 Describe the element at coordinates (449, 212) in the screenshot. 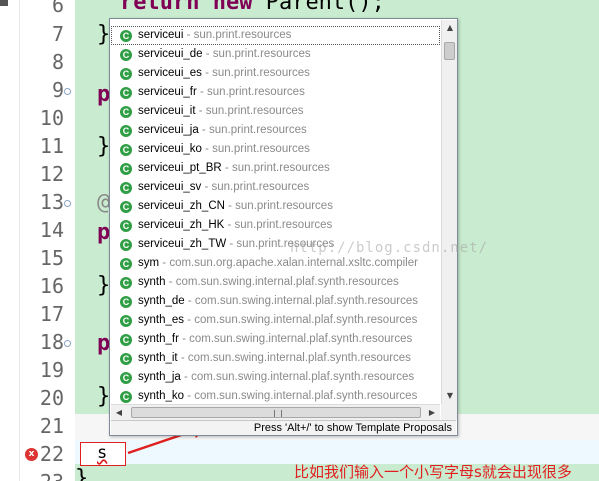

I see `vertical-scrollbar: ▲ ▼` at that location.